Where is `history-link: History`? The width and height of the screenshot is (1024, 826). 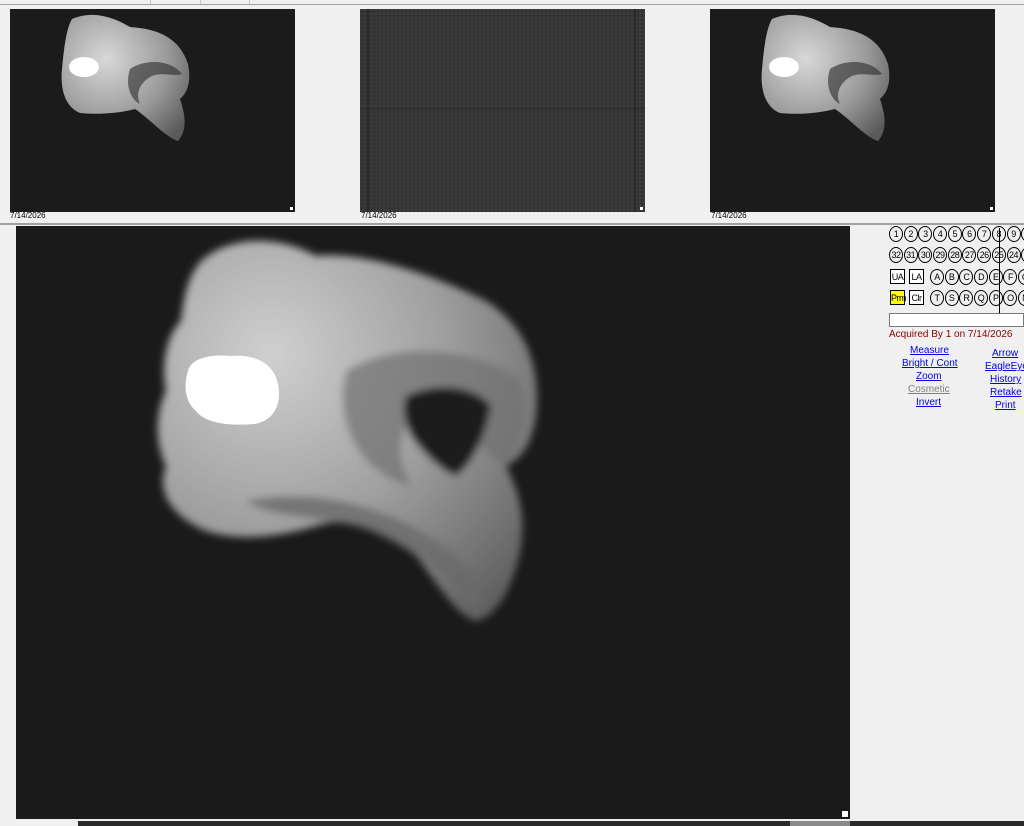
history-link: History is located at coordinates (1005, 379).